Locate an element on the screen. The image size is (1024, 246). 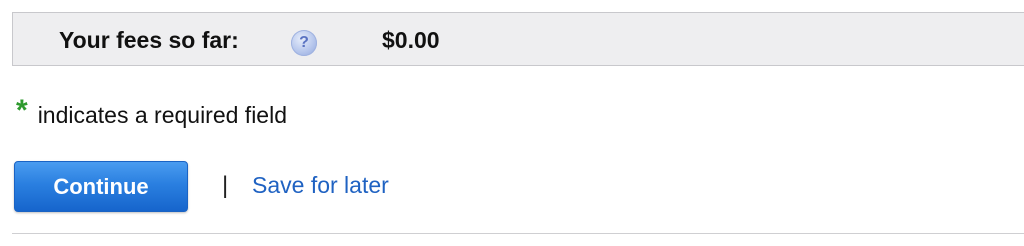
bottom-divider is located at coordinates (518, 233).